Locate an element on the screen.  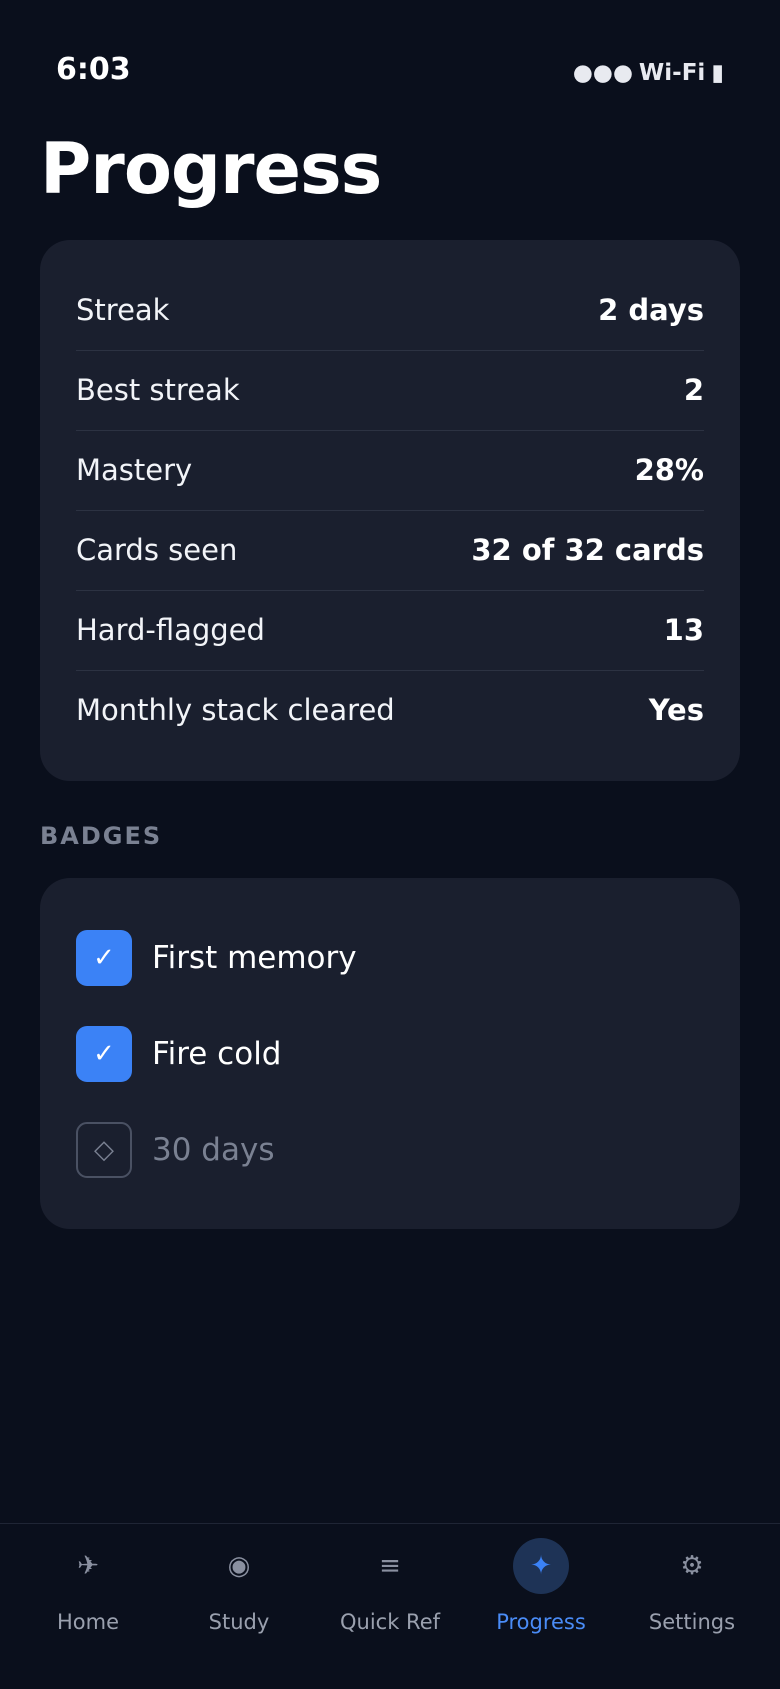
badge-fire-cold: ✓ Fire cold is located at coordinates (390, 1054).